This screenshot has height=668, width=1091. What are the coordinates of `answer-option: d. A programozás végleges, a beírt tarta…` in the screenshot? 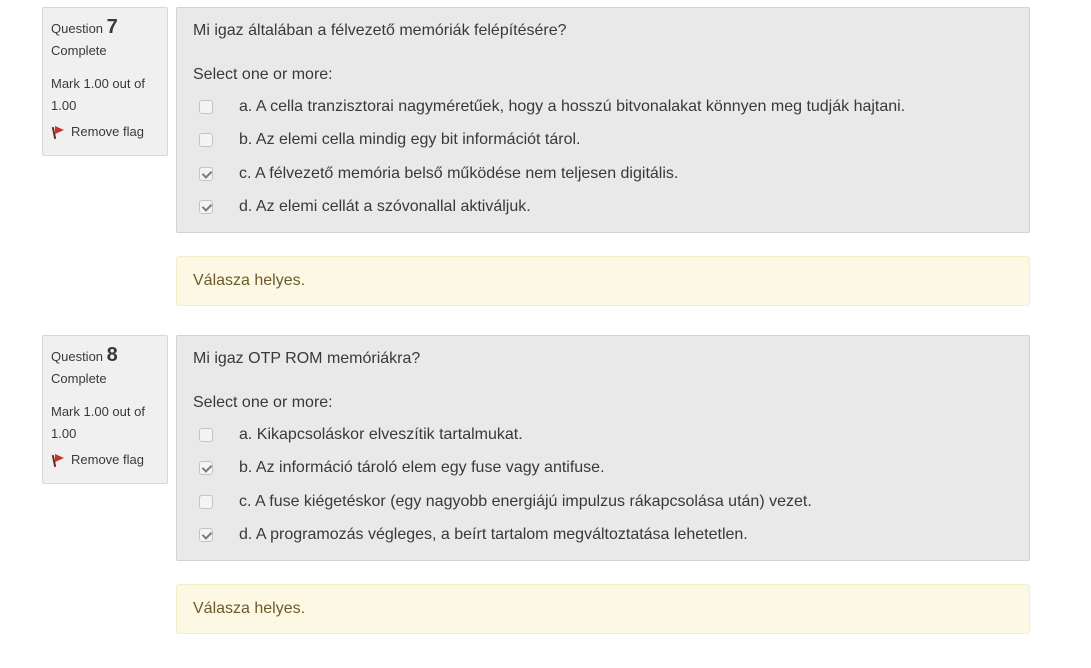 It's located at (502, 536).